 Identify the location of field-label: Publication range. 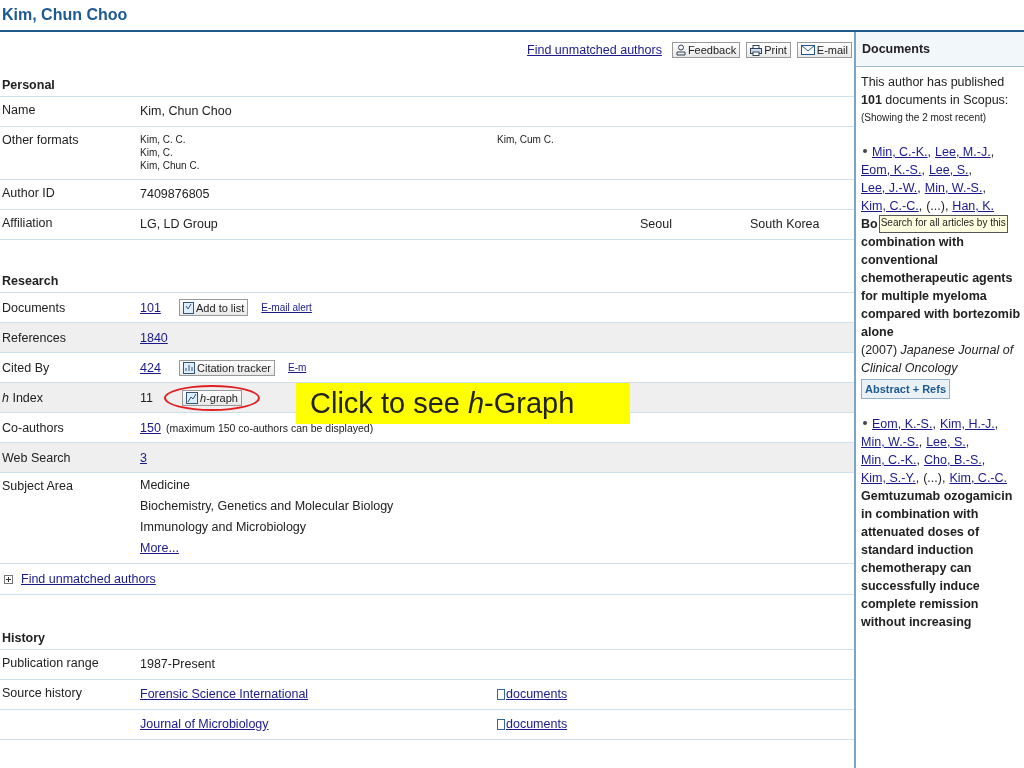
(50, 663).